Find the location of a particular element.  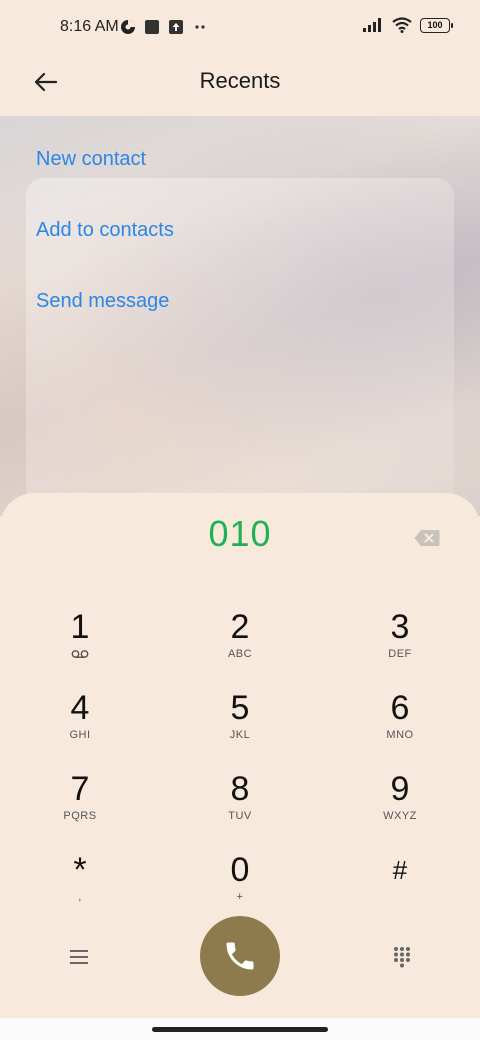

wifi-icon is located at coordinates (402, 25).